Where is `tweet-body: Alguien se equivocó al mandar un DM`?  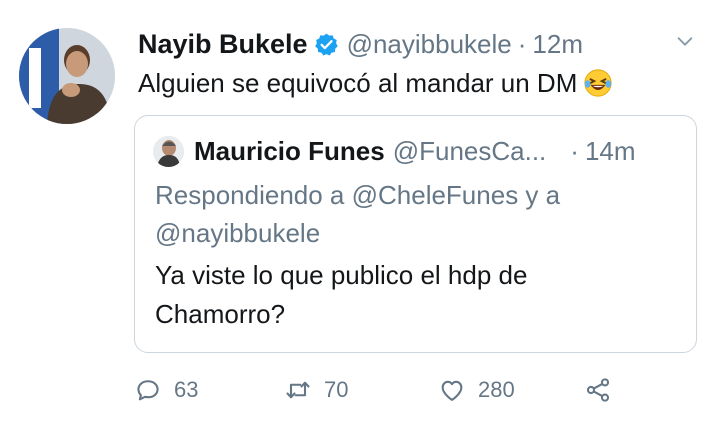 tweet-body: Alguien se equivocó al mandar un DM is located at coordinates (358, 83).